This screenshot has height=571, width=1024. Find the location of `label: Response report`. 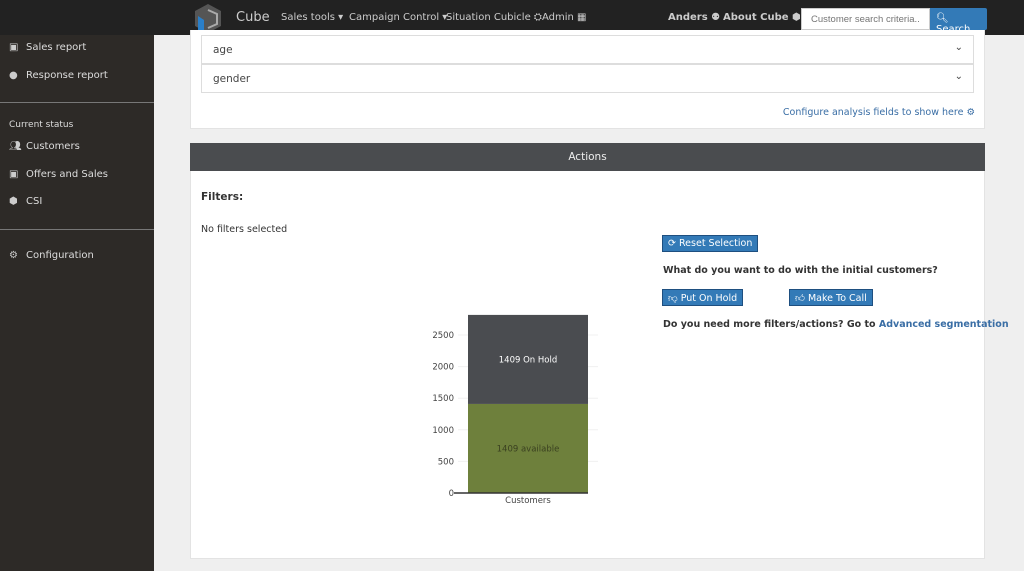

label: Response report is located at coordinates (67, 75).